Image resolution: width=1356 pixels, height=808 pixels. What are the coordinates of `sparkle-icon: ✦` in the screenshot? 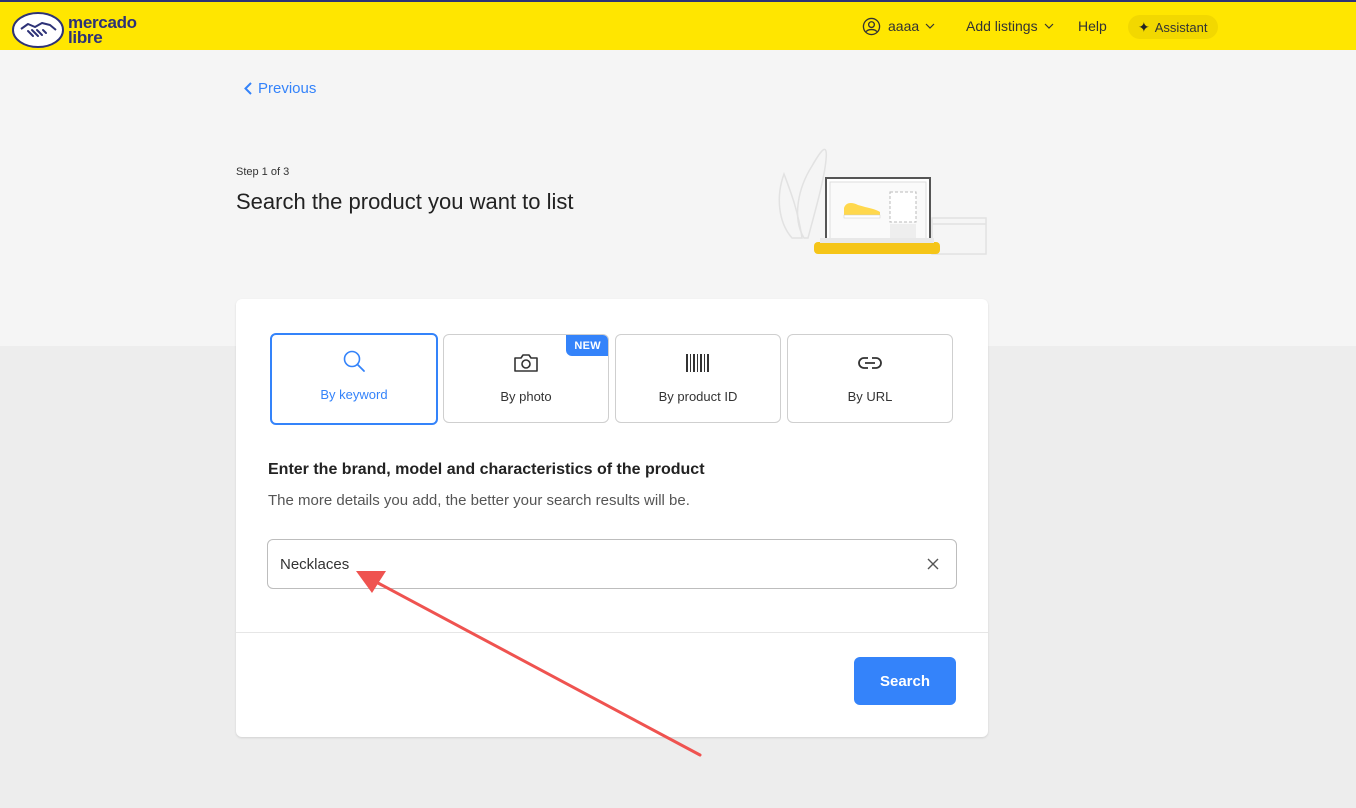 It's located at (1144, 26).